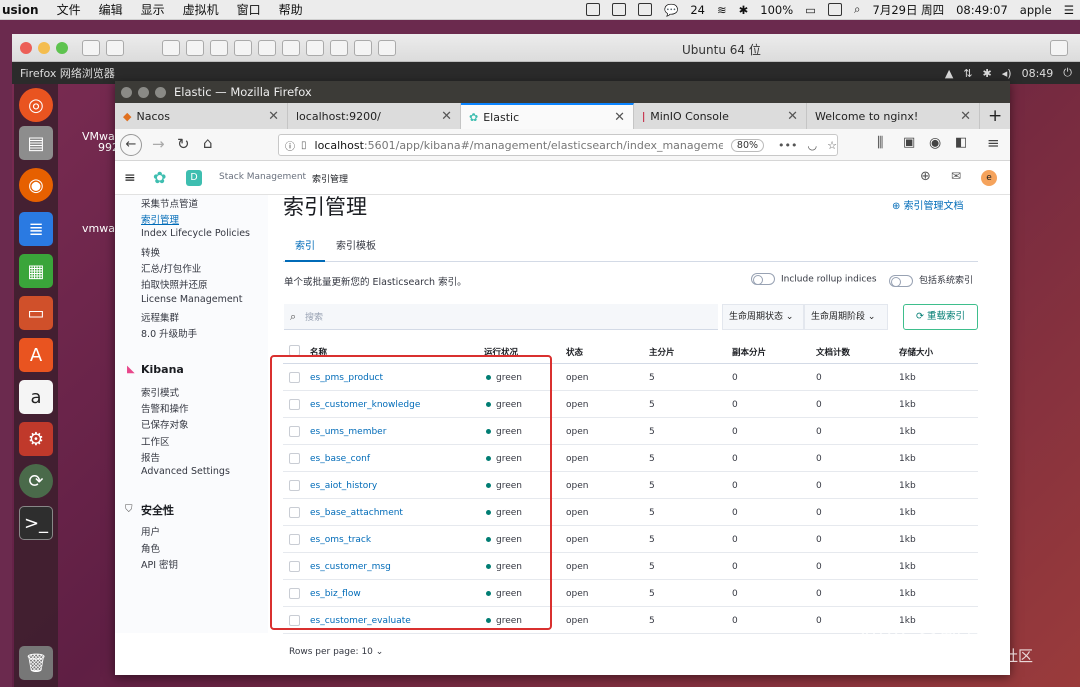  I want to click on volume-icon: ◂), so click(1007, 73).